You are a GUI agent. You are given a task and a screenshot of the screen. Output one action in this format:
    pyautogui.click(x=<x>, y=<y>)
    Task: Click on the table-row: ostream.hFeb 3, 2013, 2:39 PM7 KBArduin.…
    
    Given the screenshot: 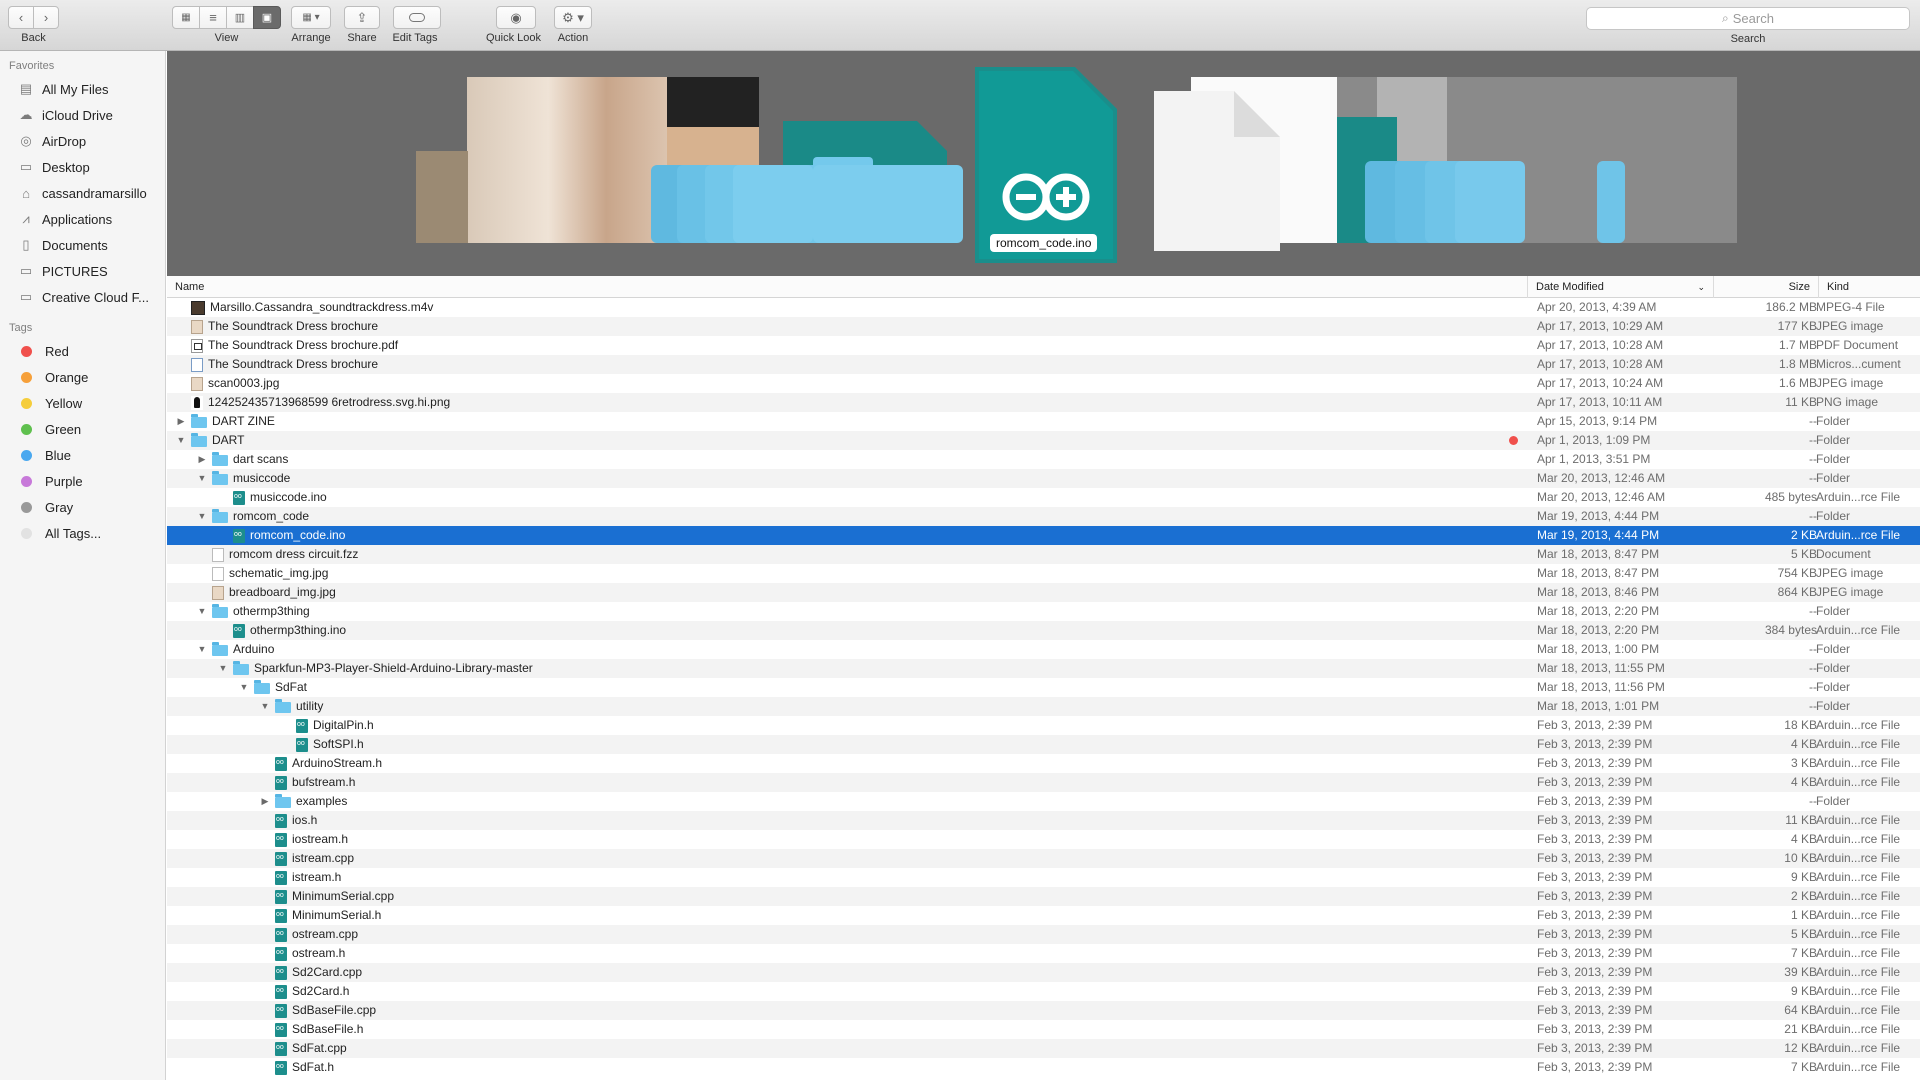 What is the action you would take?
    pyautogui.click(x=1043, y=953)
    